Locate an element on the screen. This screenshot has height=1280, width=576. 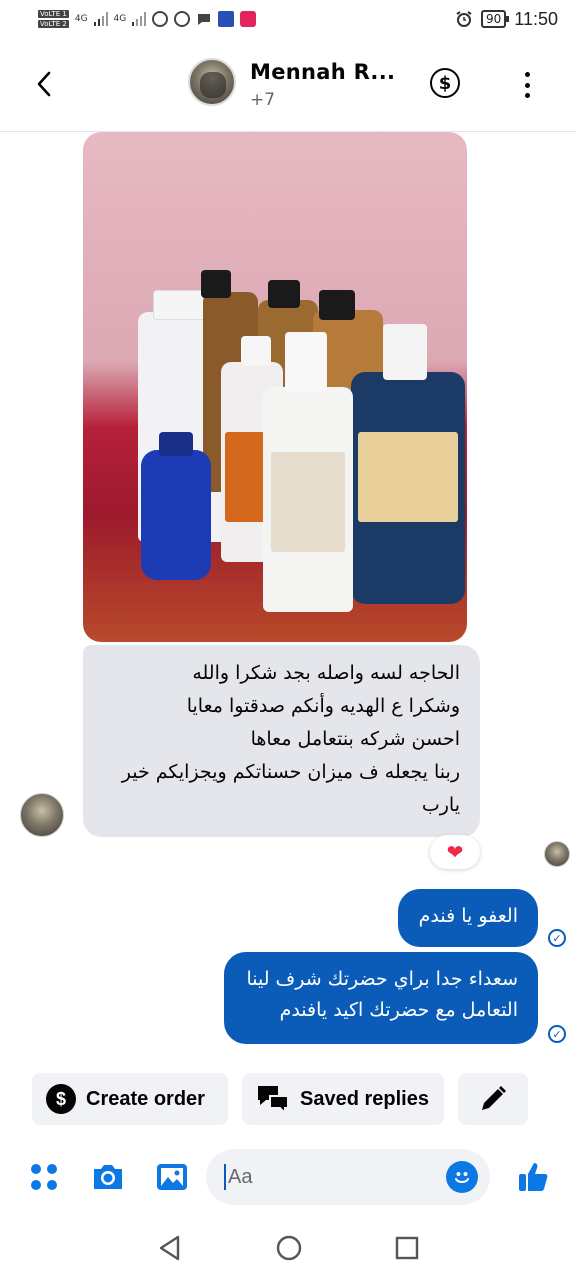
message-line: الحاجه لسه واصله بجد شكرا والله is located at coordinates (326, 673).